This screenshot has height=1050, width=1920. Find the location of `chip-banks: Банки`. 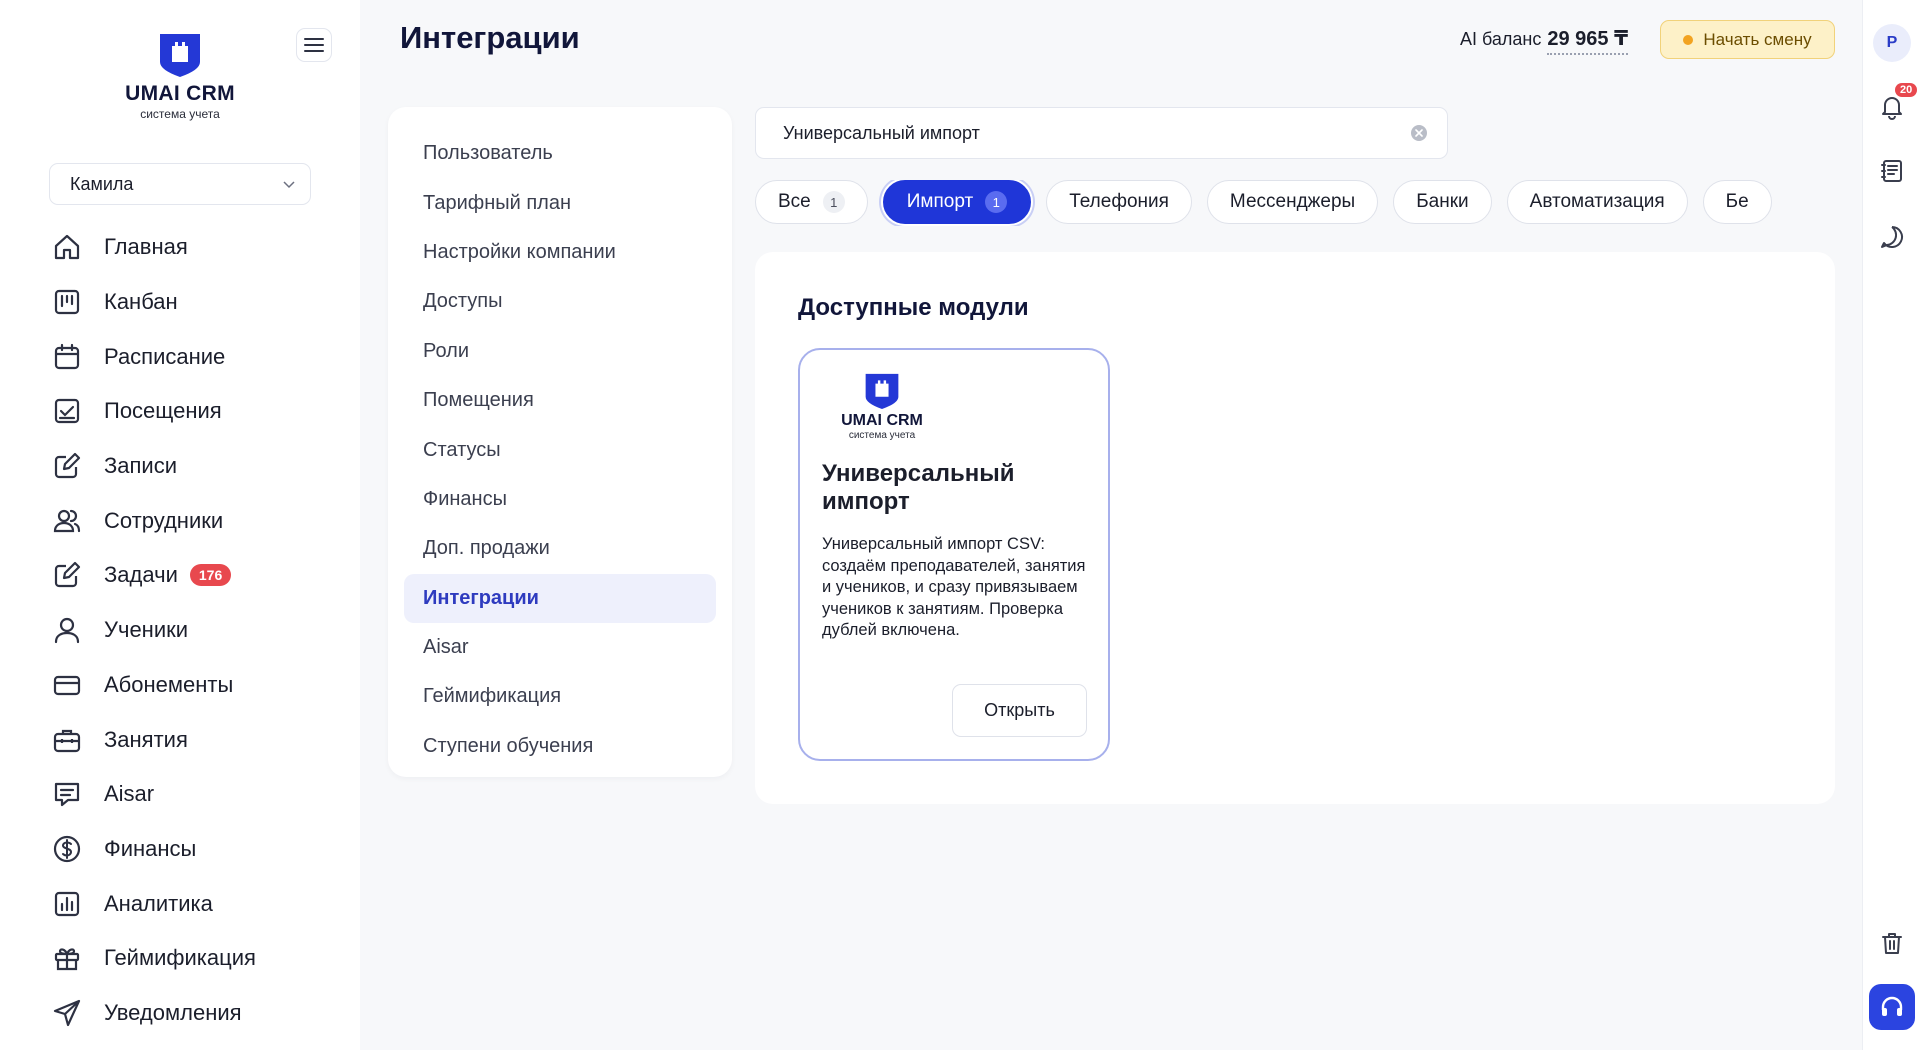

chip-banks: Банки is located at coordinates (1442, 202).